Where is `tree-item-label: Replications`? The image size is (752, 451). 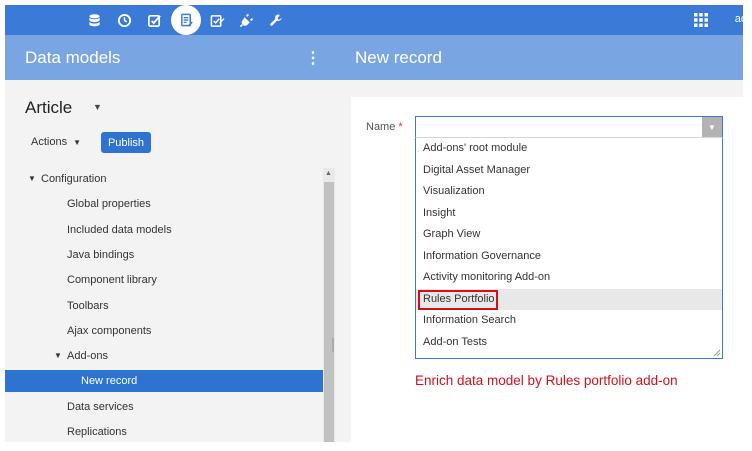
tree-item-label: Replications is located at coordinates (97, 432).